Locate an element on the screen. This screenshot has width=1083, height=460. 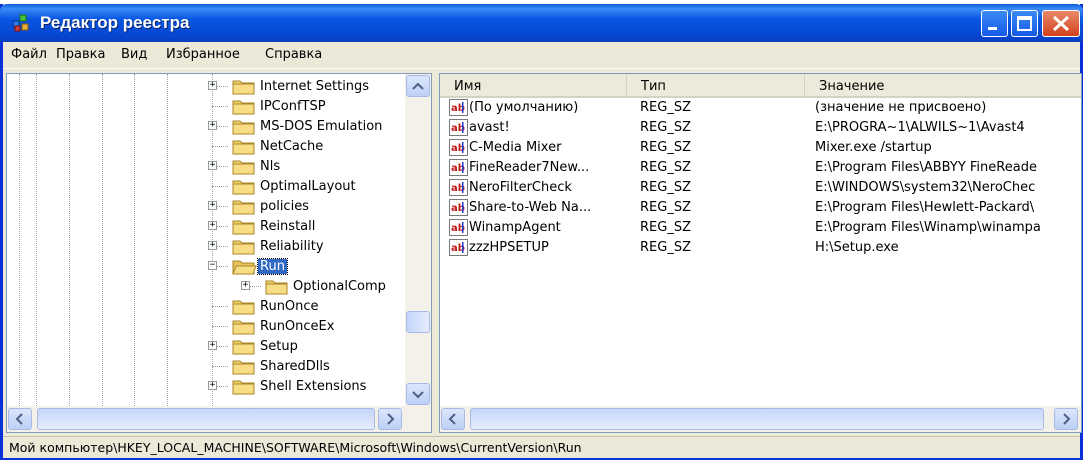
column-type-header: Тип is located at coordinates (716, 85).